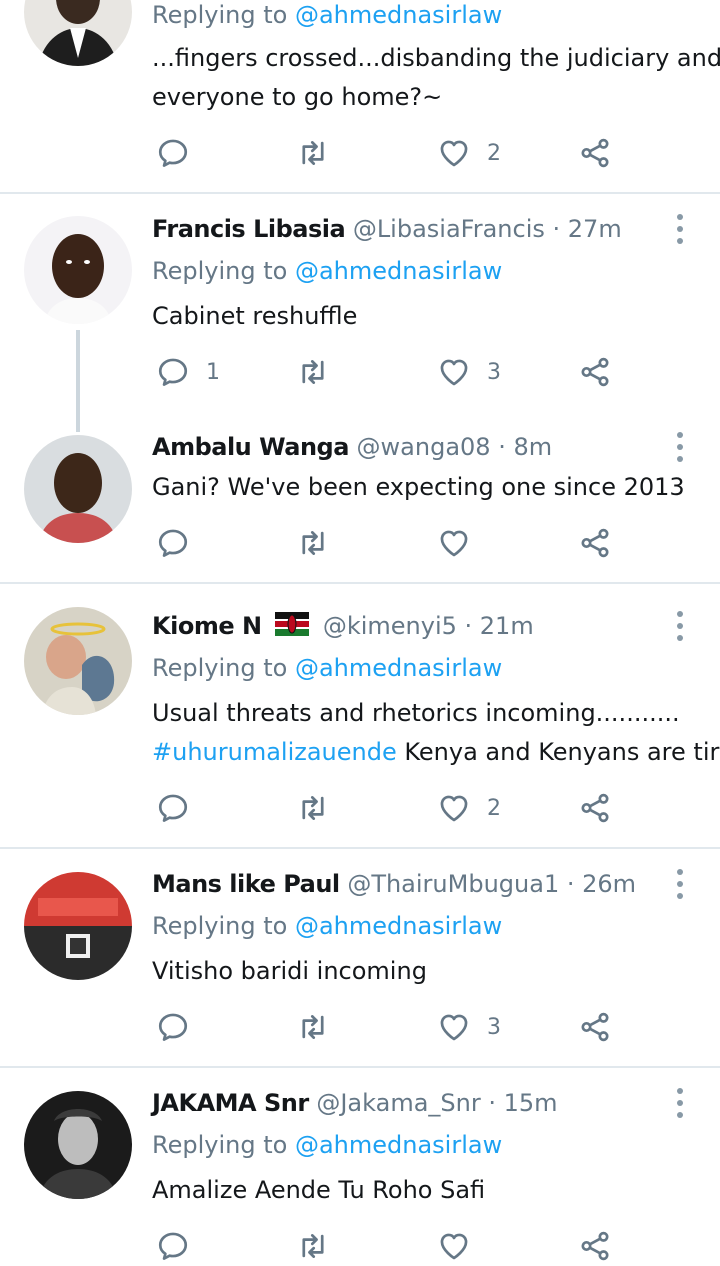  I want to click on display-name: Kiome N, so click(207, 626).